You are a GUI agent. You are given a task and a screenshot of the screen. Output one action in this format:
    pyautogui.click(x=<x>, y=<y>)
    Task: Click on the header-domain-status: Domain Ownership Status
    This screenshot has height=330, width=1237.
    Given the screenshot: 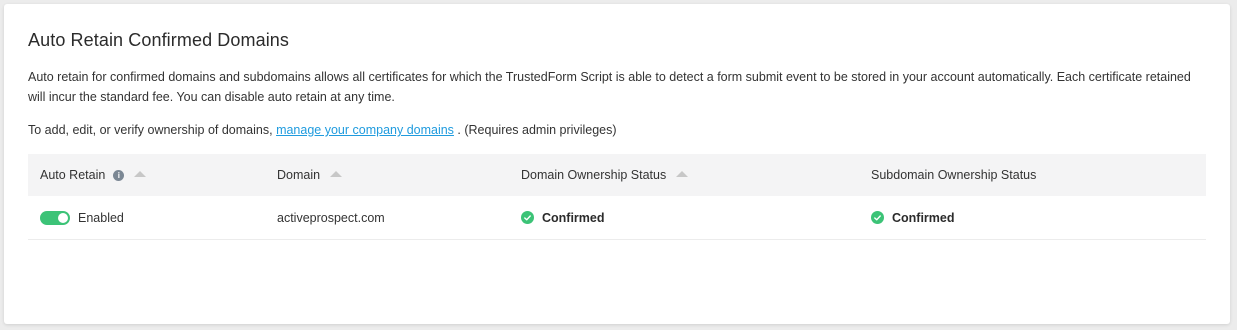 What is the action you would take?
    pyautogui.click(x=605, y=175)
    